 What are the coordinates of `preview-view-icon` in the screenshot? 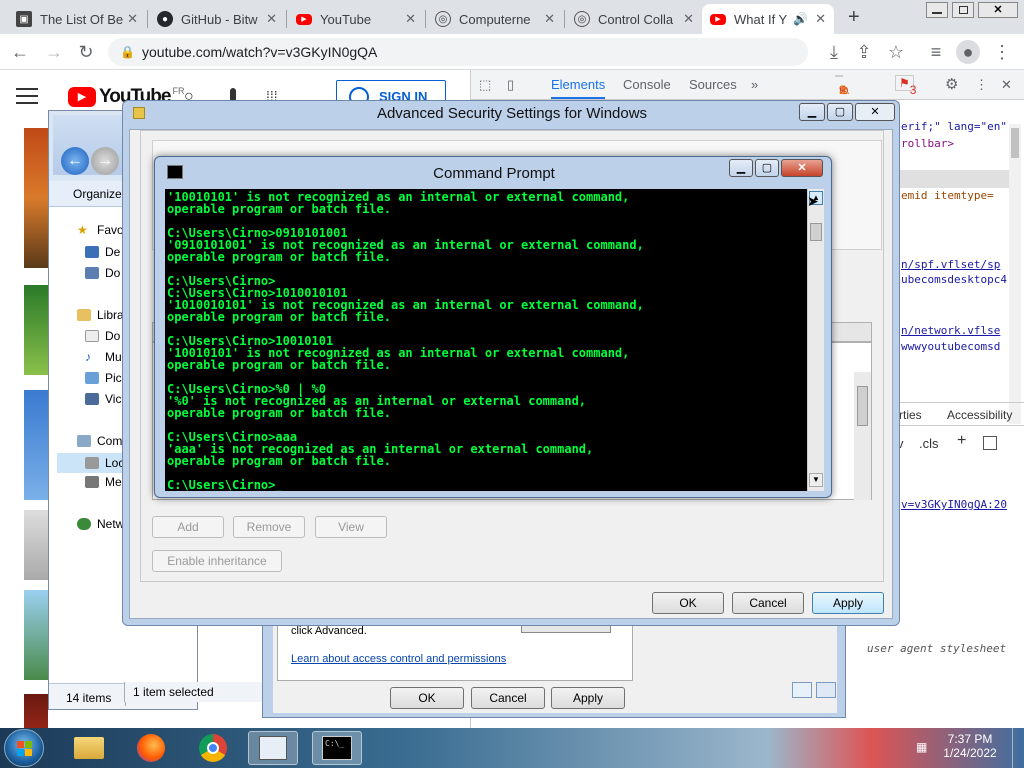 It's located at (826, 690).